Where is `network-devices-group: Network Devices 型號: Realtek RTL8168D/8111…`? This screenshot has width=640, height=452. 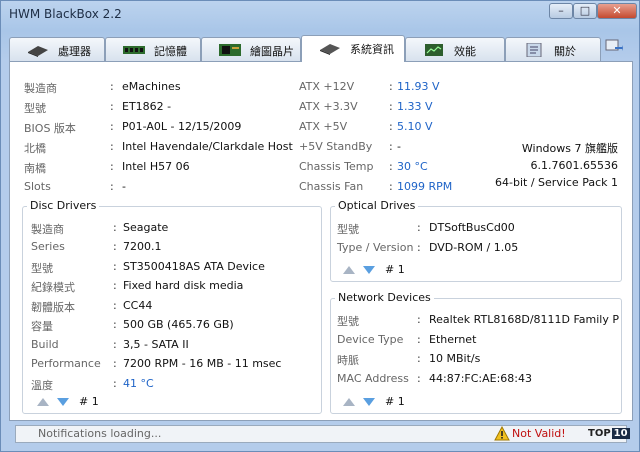 network-devices-group: Network Devices 型號: Realtek RTL8168D/8111… is located at coordinates (476, 352).